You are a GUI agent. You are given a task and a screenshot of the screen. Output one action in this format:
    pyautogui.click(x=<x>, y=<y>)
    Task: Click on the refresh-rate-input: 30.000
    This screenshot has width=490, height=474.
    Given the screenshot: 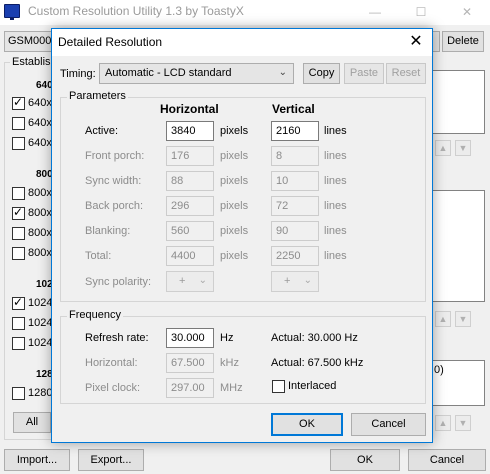 What is the action you would take?
    pyautogui.click(x=190, y=338)
    